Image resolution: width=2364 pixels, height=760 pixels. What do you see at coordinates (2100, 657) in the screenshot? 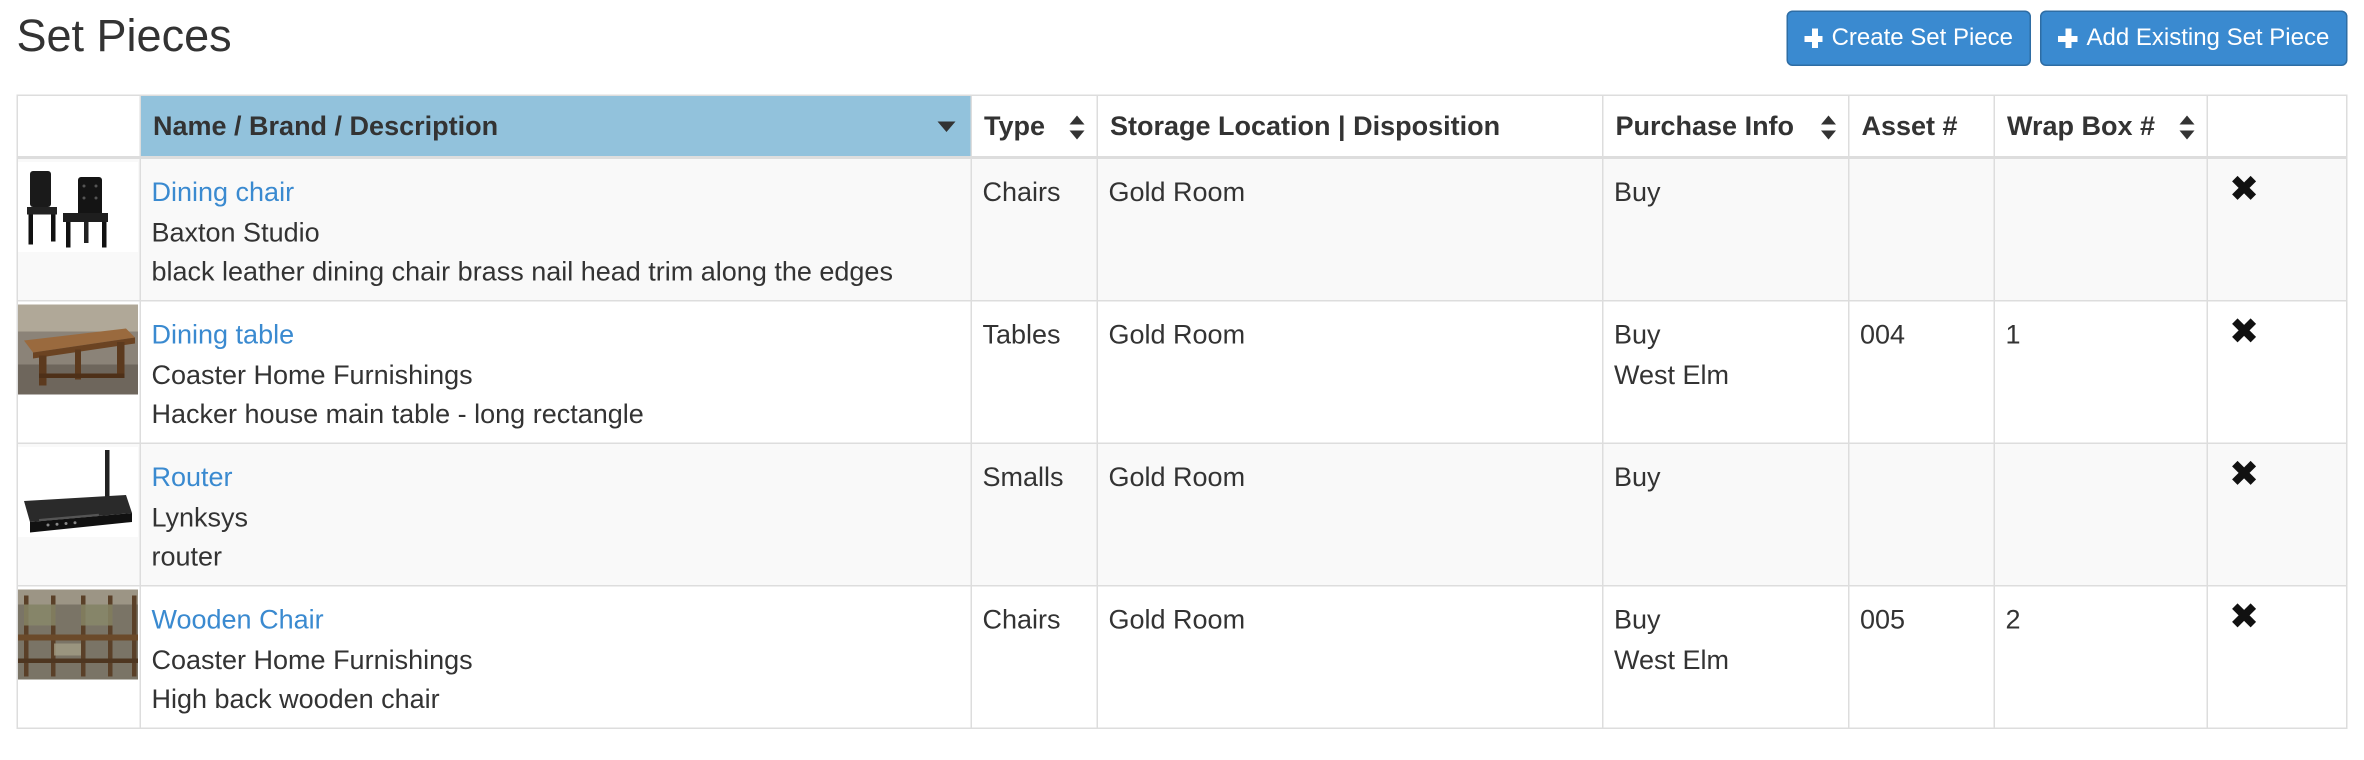
I see `wrapbox-cell: 2` at bounding box center [2100, 657].